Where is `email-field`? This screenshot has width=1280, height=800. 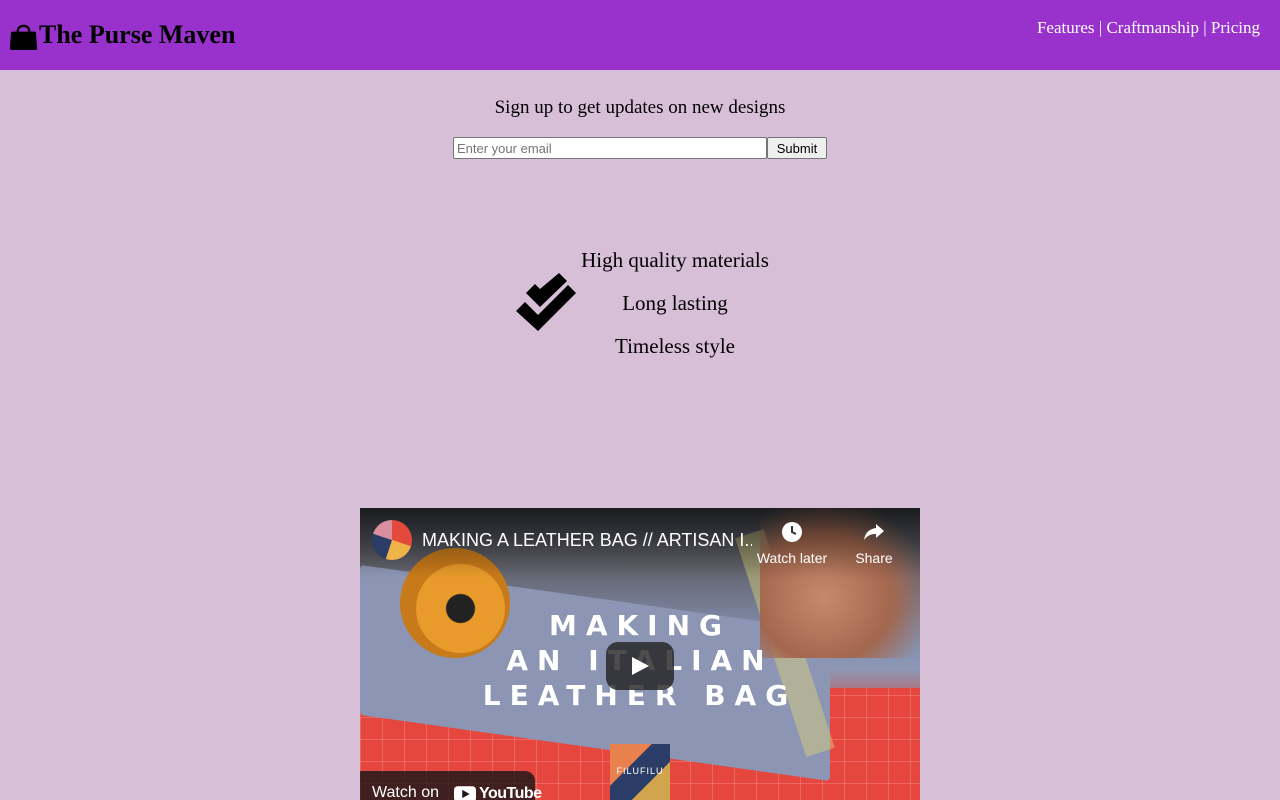
email-field is located at coordinates (610, 148).